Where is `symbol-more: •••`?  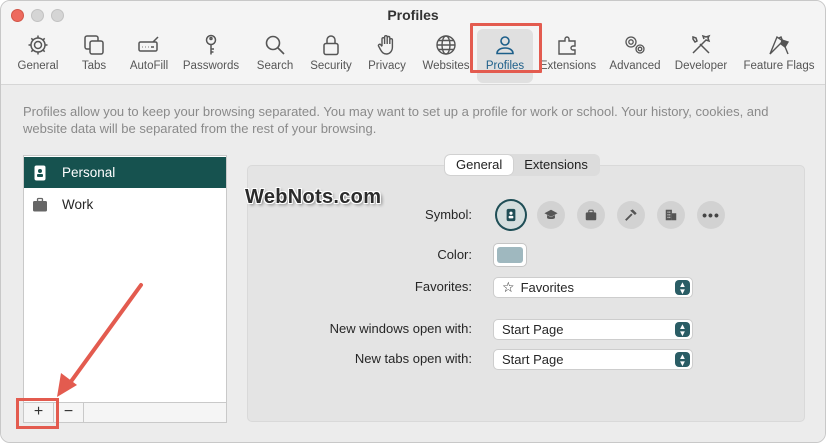
symbol-more: ••• is located at coordinates (711, 215).